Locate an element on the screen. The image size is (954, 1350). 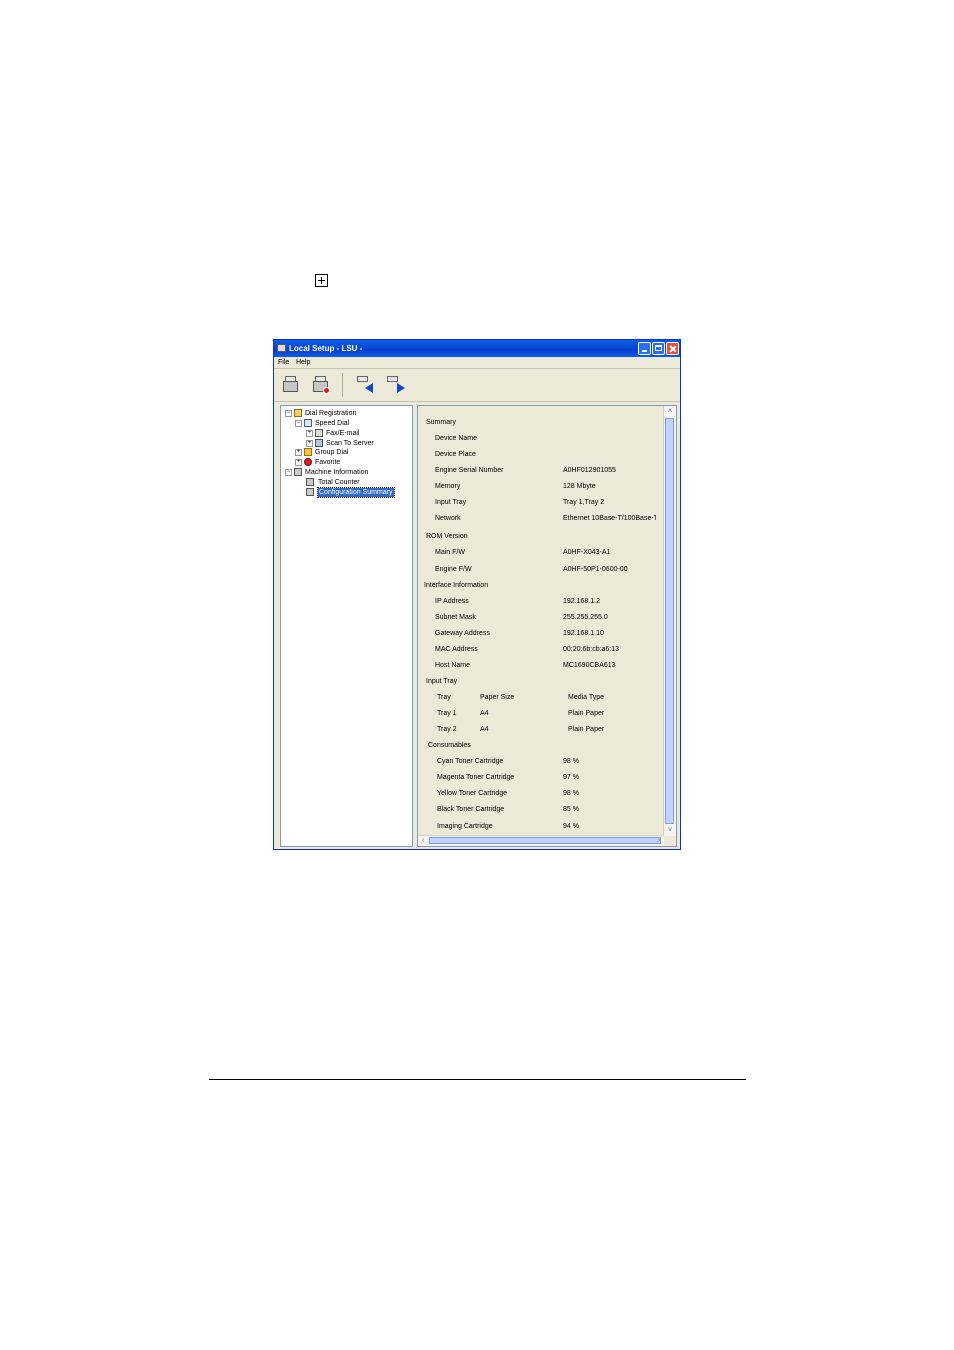
field-label: Device Place is located at coordinates (455, 454).